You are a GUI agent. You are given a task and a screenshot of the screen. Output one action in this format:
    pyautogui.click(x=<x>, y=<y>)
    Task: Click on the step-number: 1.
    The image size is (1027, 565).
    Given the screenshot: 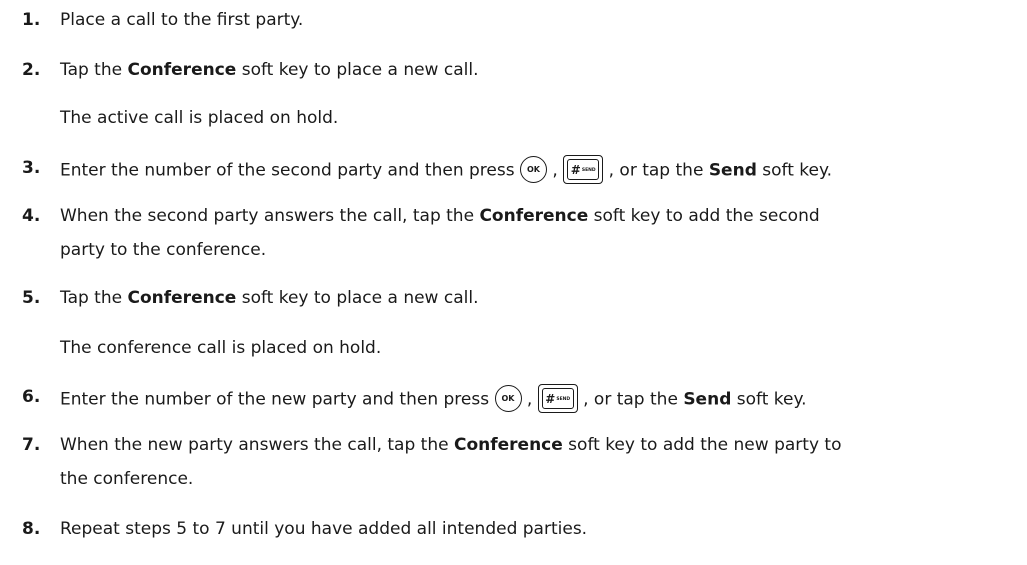 What is the action you would take?
    pyautogui.click(x=31, y=20)
    